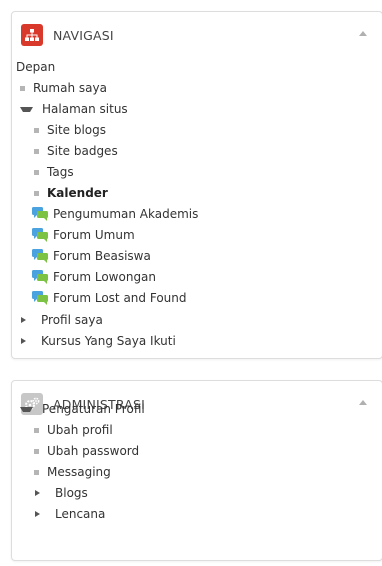 The width and height of the screenshot is (382, 566). What do you see at coordinates (60, 172) in the screenshot?
I see `nav-item-label: Tags` at bounding box center [60, 172].